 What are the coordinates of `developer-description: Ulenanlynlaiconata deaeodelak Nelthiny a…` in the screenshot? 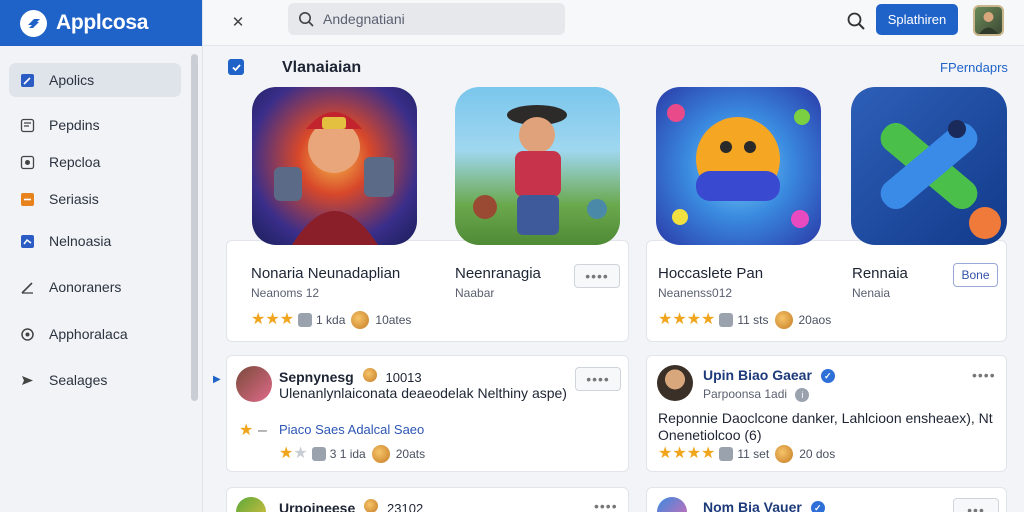 It's located at (423, 393).